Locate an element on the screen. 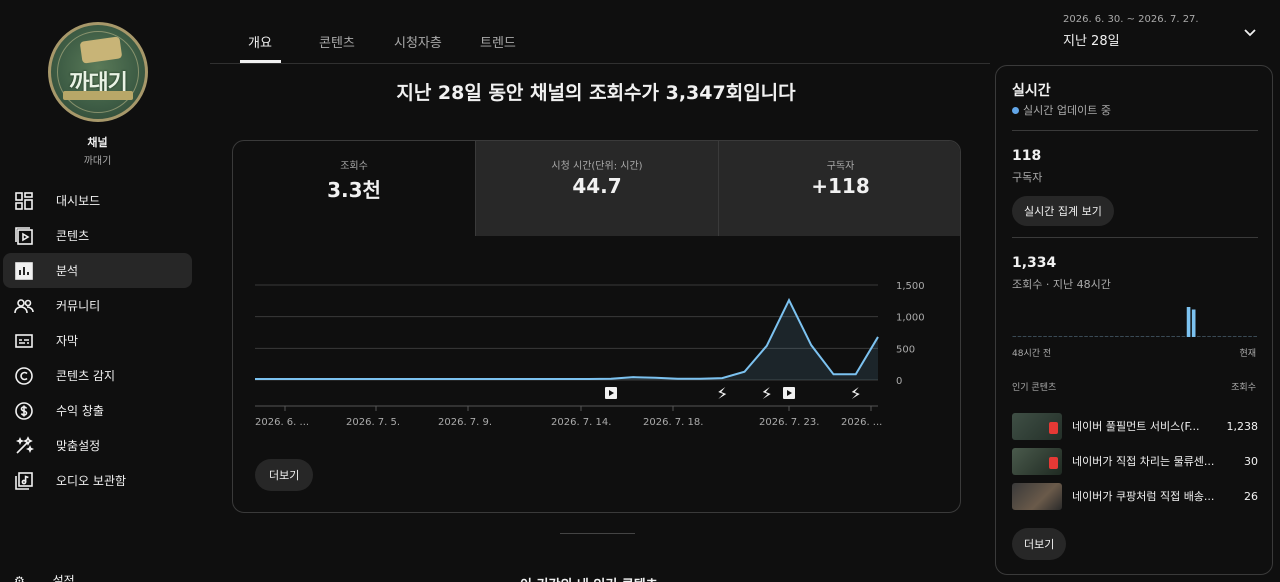  sidebar-item-label: 맞춤설정 is located at coordinates (78, 446).